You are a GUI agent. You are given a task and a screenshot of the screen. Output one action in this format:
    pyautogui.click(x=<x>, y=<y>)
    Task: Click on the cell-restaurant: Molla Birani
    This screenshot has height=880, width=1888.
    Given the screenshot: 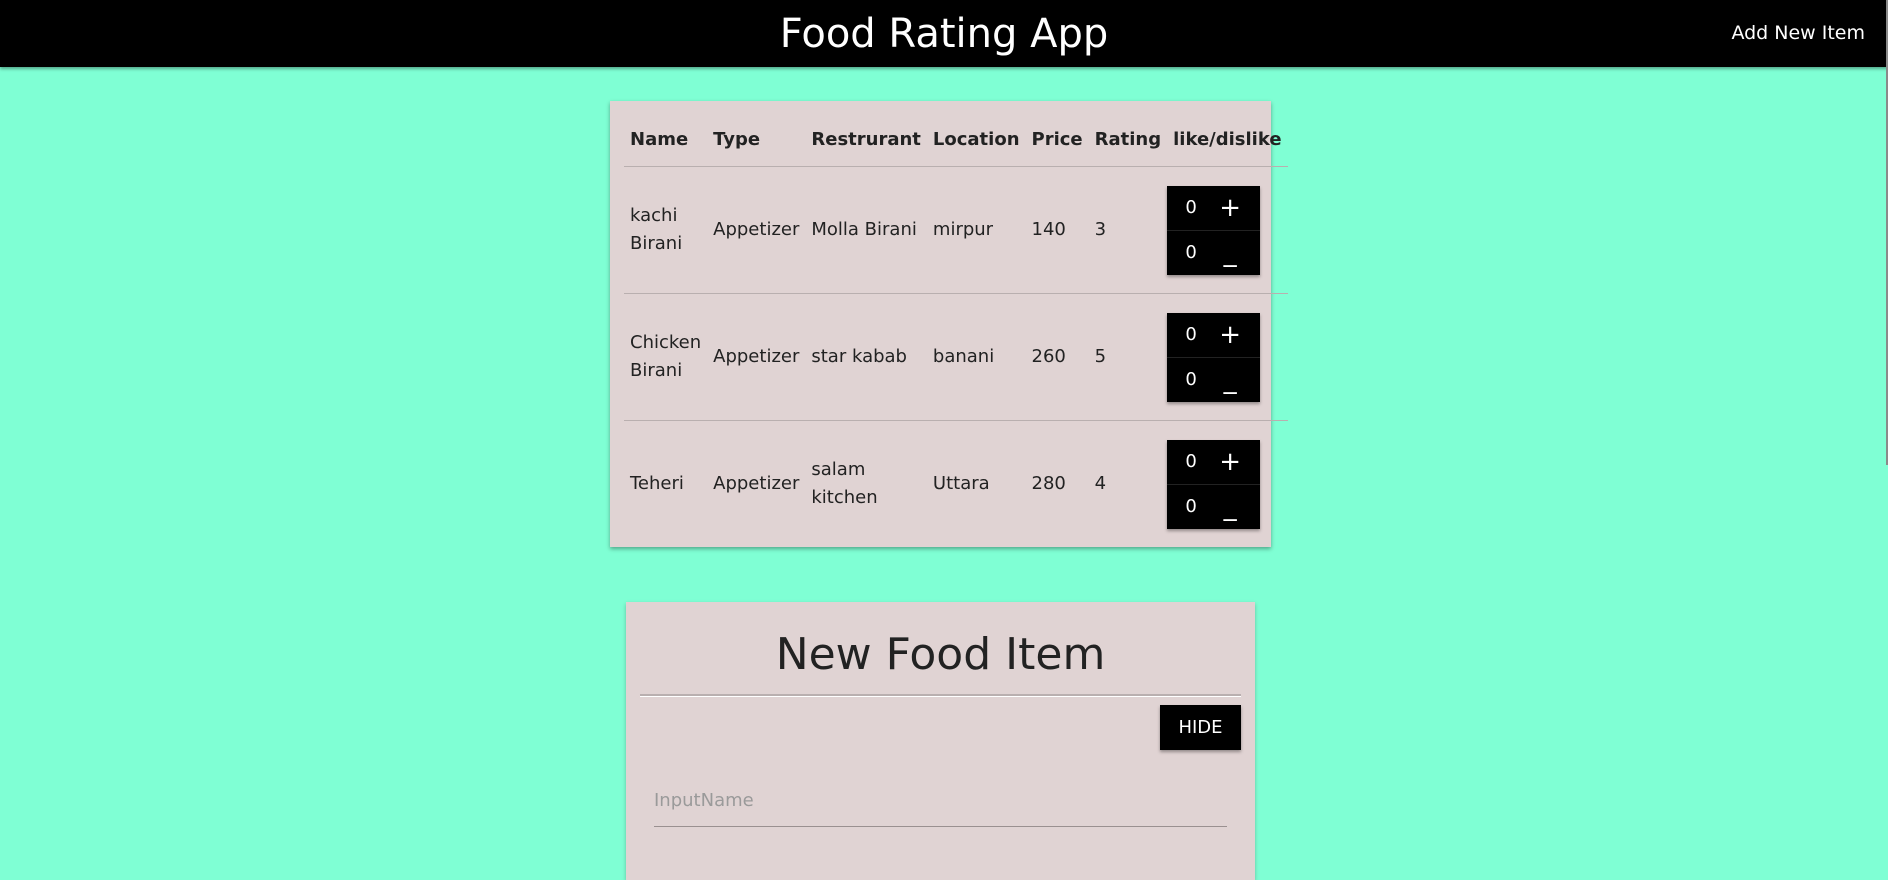 What is the action you would take?
    pyautogui.click(x=866, y=230)
    